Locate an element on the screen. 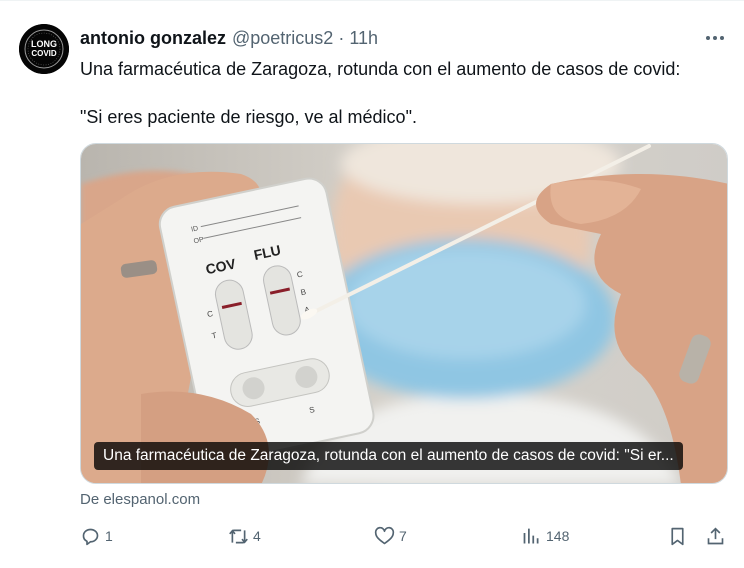 This screenshot has height=568, width=744. like-icon is located at coordinates (384, 535).